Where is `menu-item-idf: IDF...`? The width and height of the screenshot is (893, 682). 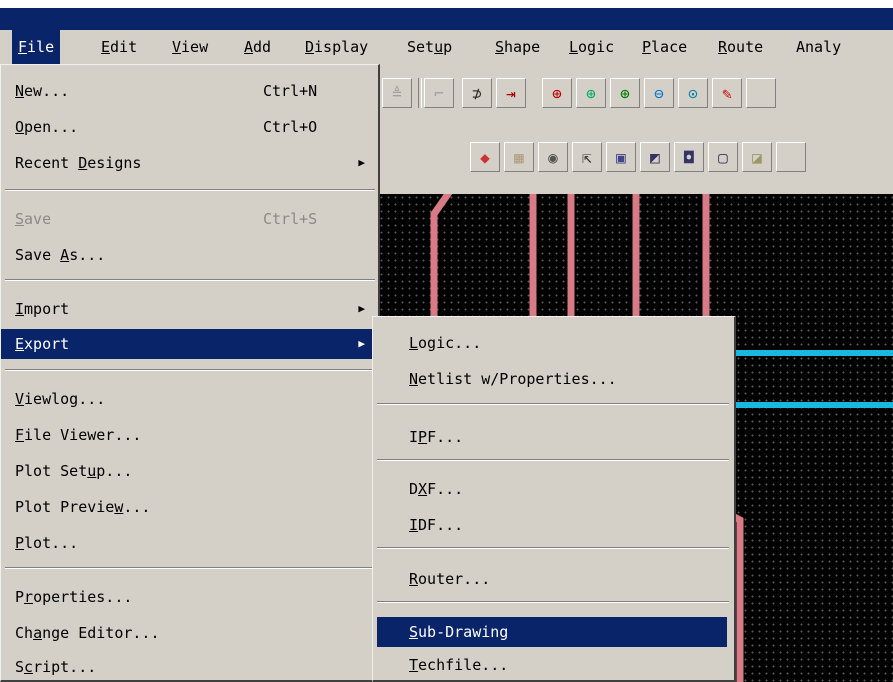
menu-item-idf: IDF... is located at coordinates (553, 525).